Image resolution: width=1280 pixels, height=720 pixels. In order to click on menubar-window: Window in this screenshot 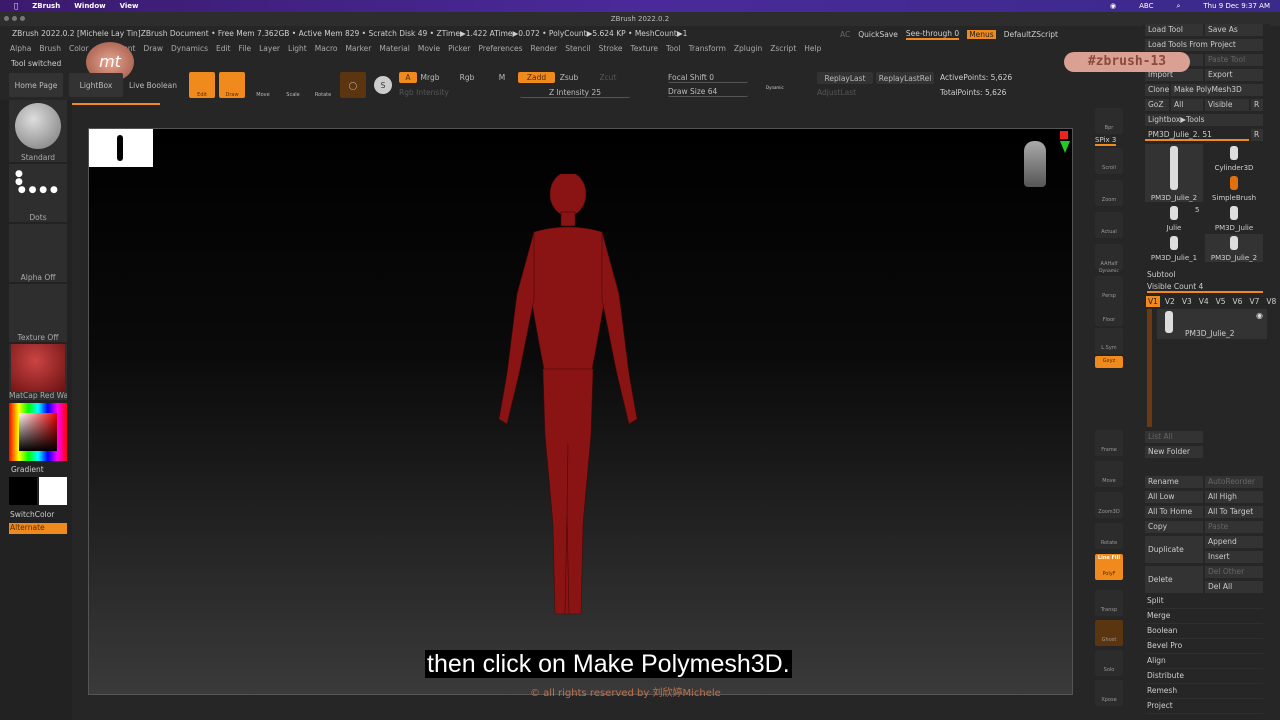, I will do `click(89, 6)`.